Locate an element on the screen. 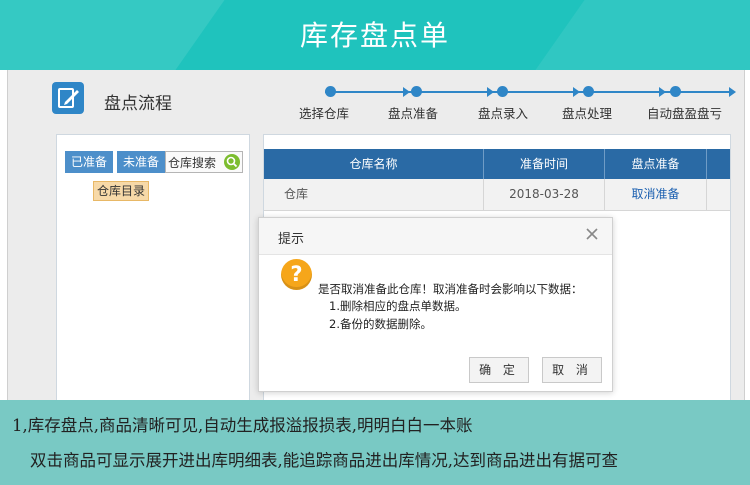  cancel-button: 取 消 is located at coordinates (572, 370).